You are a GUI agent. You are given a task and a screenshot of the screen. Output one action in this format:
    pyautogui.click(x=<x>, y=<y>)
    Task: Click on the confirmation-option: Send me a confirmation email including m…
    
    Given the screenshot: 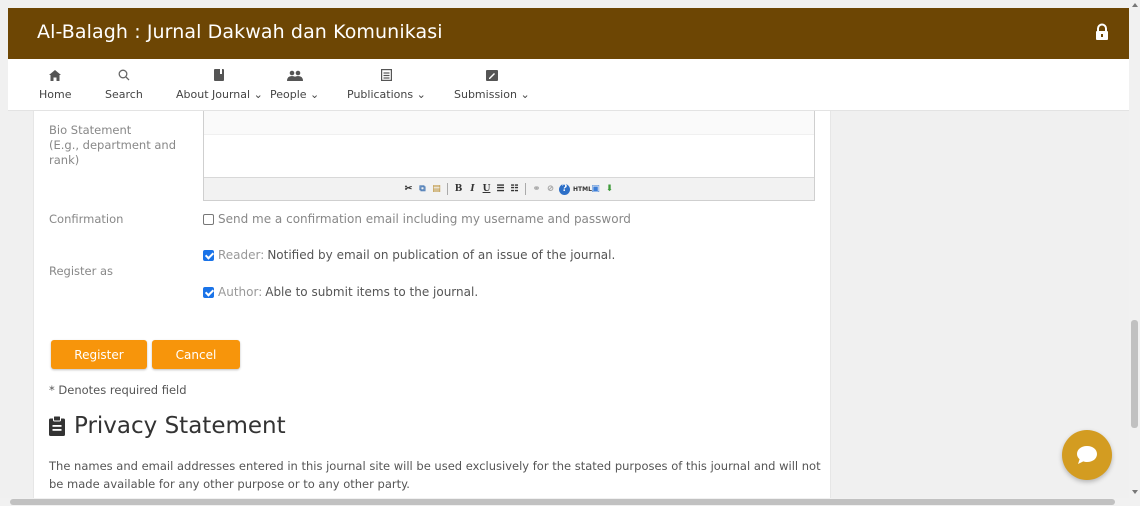 What is the action you would take?
    pyautogui.click(x=417, y=219)
    